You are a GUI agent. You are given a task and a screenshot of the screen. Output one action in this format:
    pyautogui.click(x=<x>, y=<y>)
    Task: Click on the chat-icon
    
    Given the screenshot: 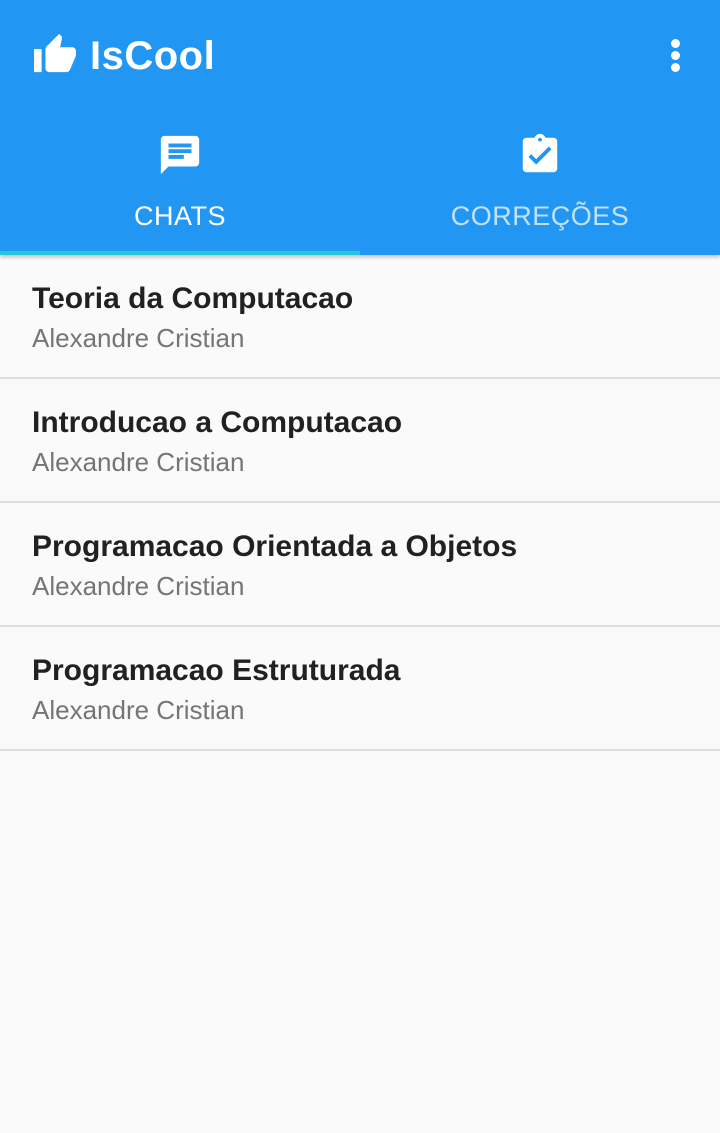 What is the action you would take?
    pyautogui.click(x=180, y=155)
    